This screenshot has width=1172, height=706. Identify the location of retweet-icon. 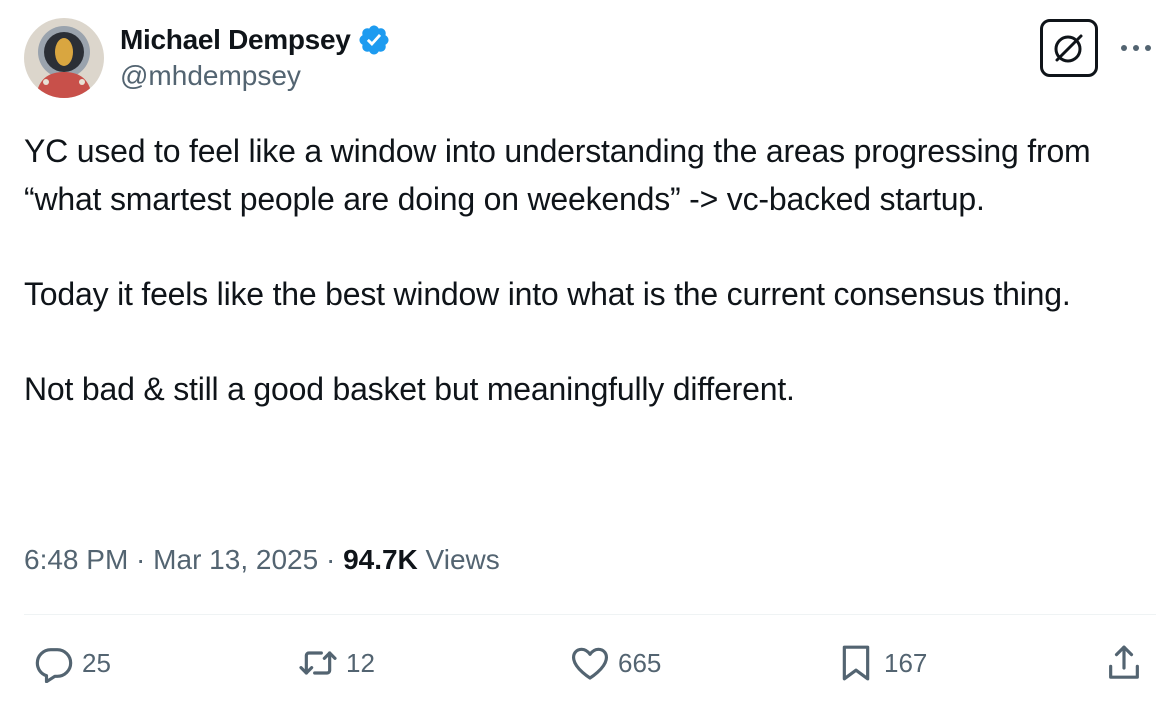
(318, 663).